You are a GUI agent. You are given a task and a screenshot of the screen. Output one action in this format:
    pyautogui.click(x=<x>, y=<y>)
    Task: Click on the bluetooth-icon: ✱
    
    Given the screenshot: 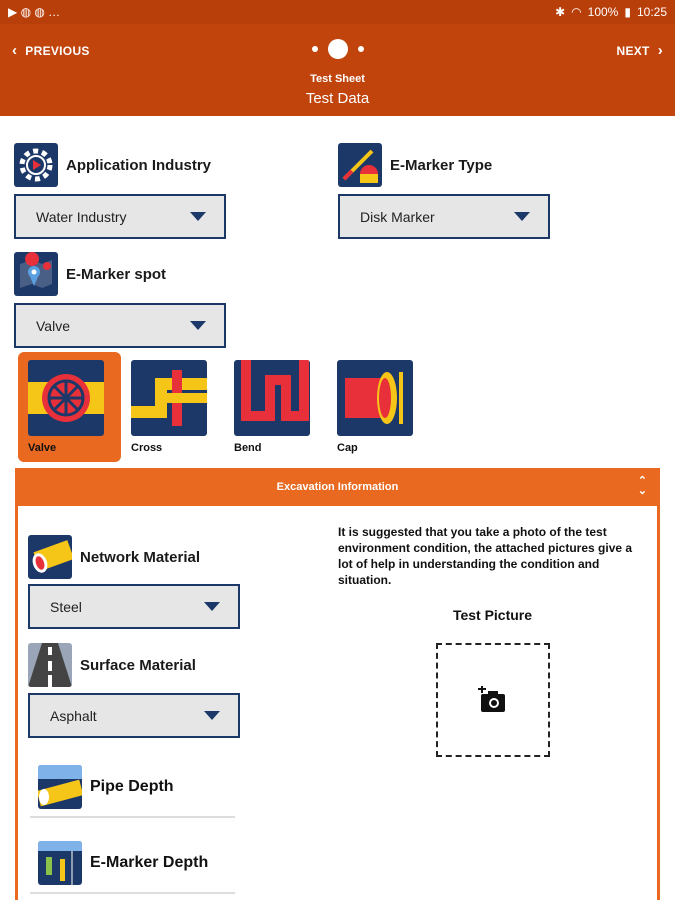 What is the action you would take?
    pyautogui.click(x=560, y=12)
    